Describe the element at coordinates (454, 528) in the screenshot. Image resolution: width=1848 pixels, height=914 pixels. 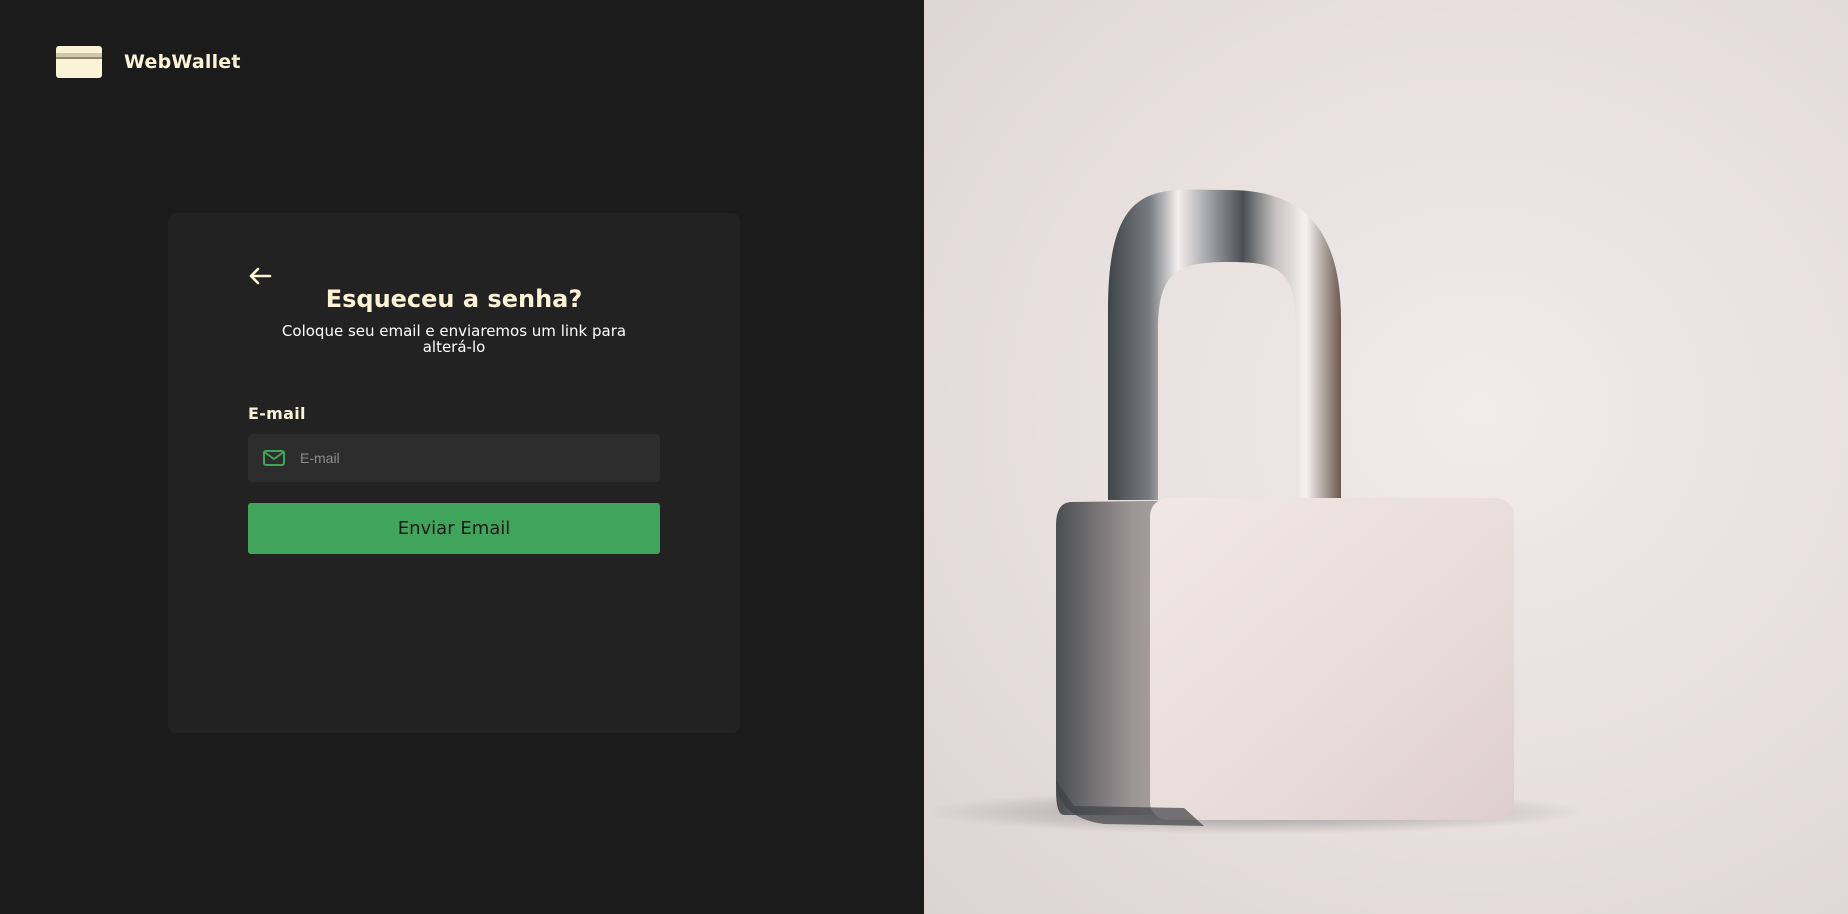
I see `send-email-button: Enviar Email` at that location.